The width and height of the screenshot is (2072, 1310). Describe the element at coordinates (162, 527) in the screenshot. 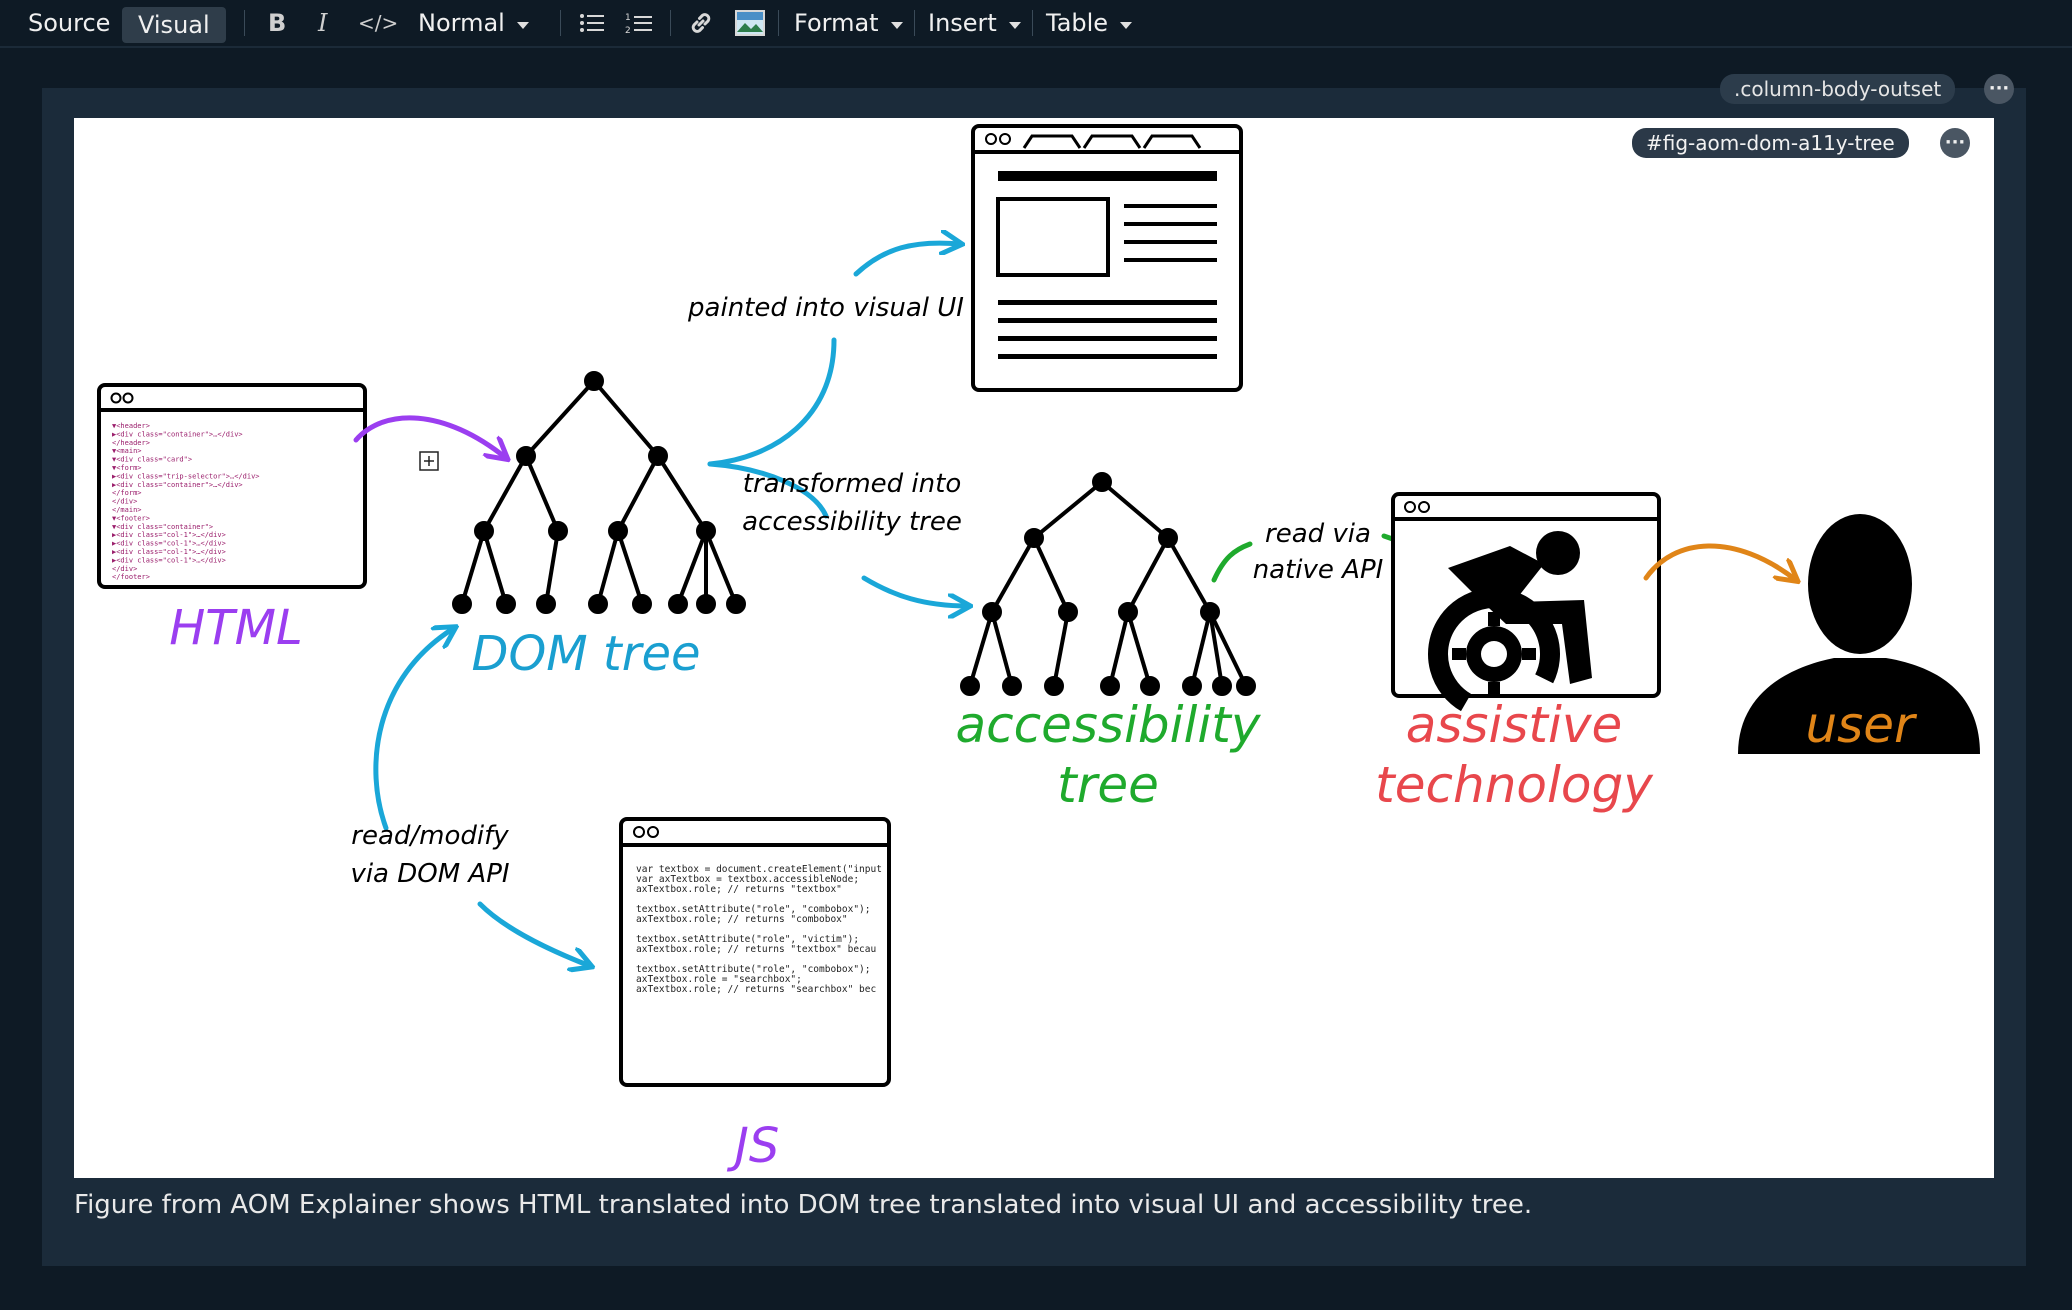

I see `code-line: ▼<div class="container">` at that location.